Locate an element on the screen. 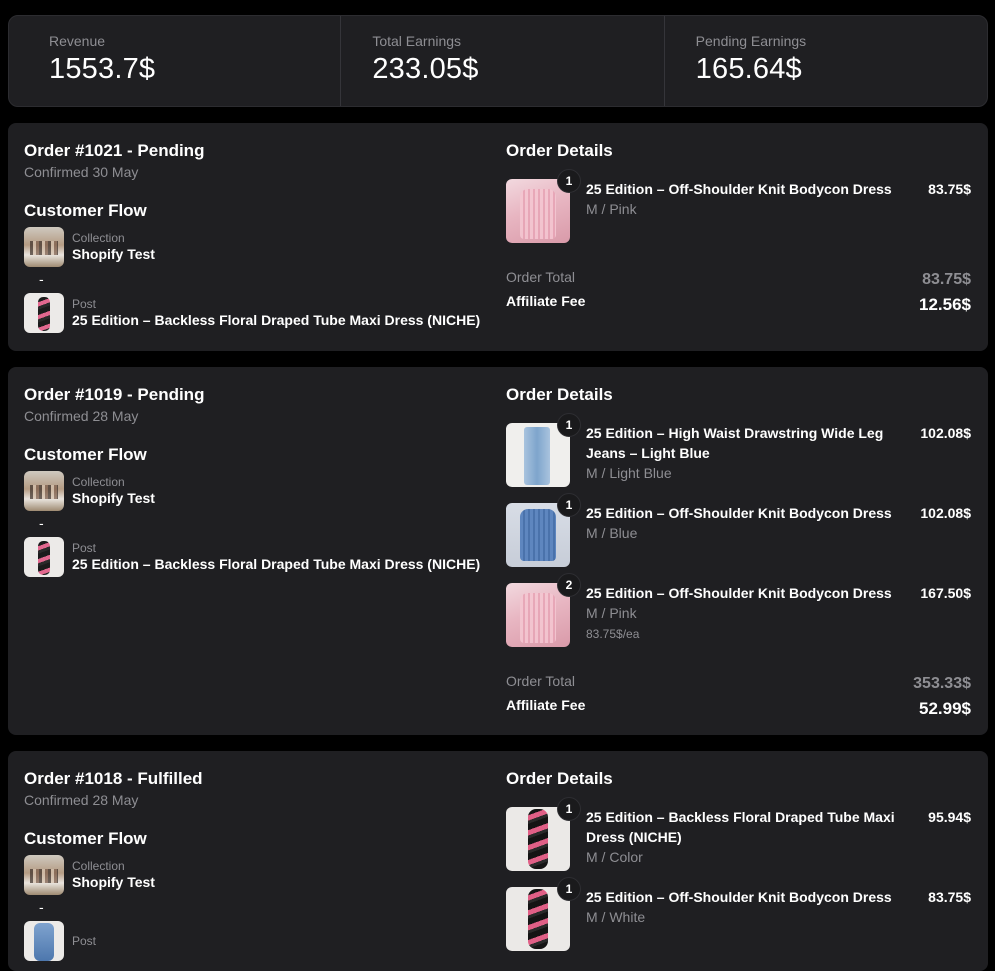 Image resolution: width=995 pixels, height=971 pixels. product-variant: M / Color is located at coordinates (614, 857).